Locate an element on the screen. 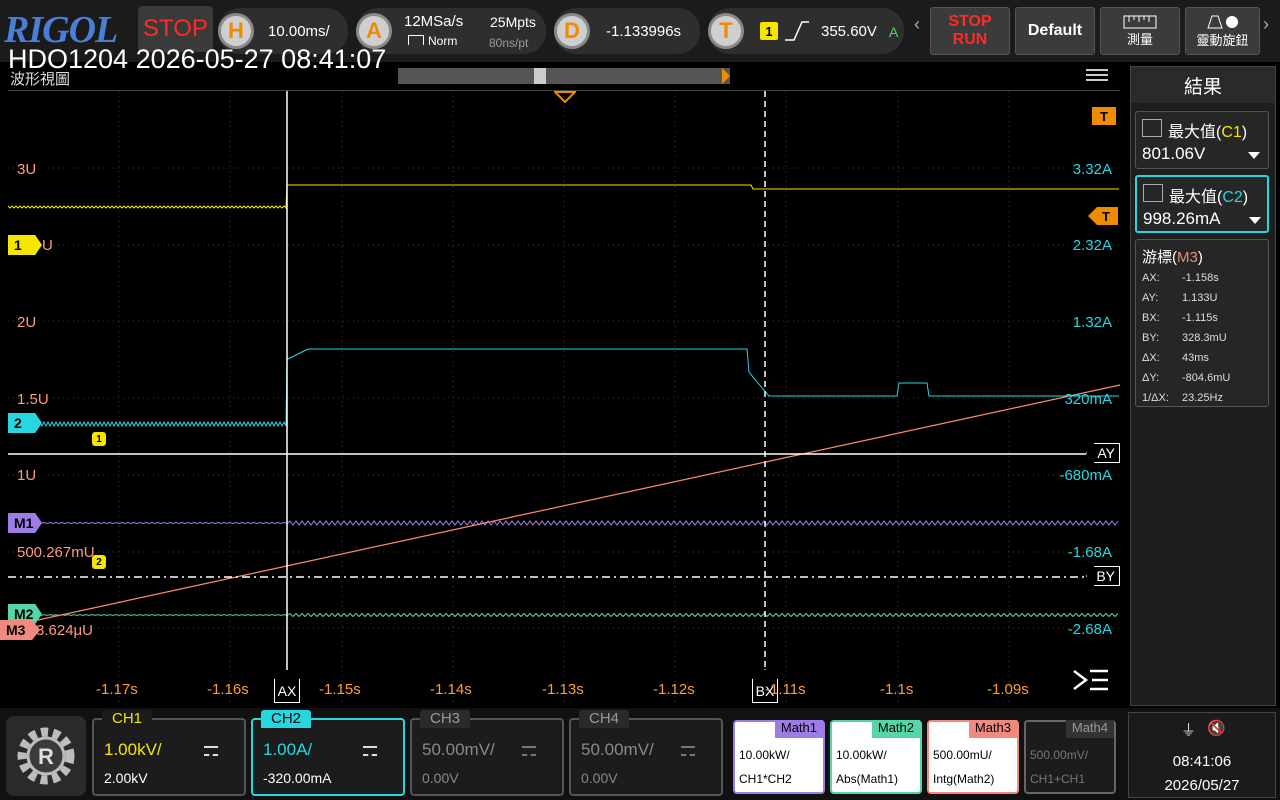  channel-tab: CH4 is located at coordinates (604, 719).